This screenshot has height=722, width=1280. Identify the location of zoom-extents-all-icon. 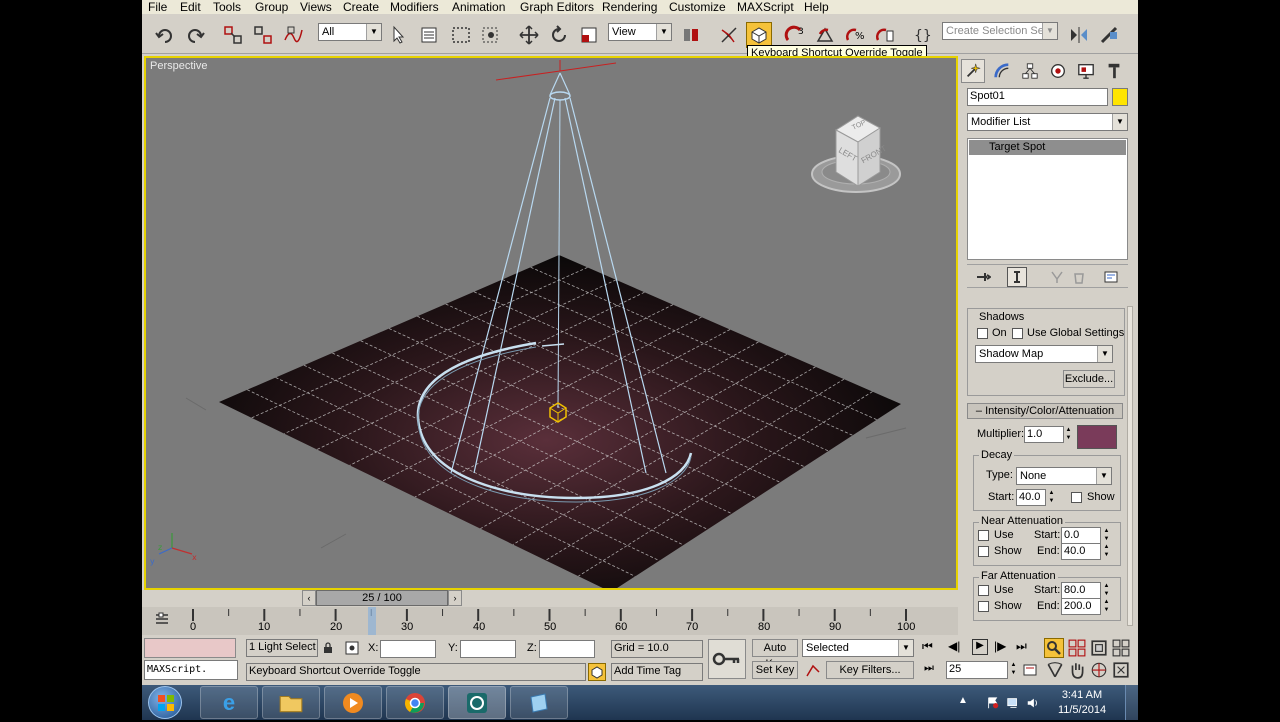
(1121, 648).